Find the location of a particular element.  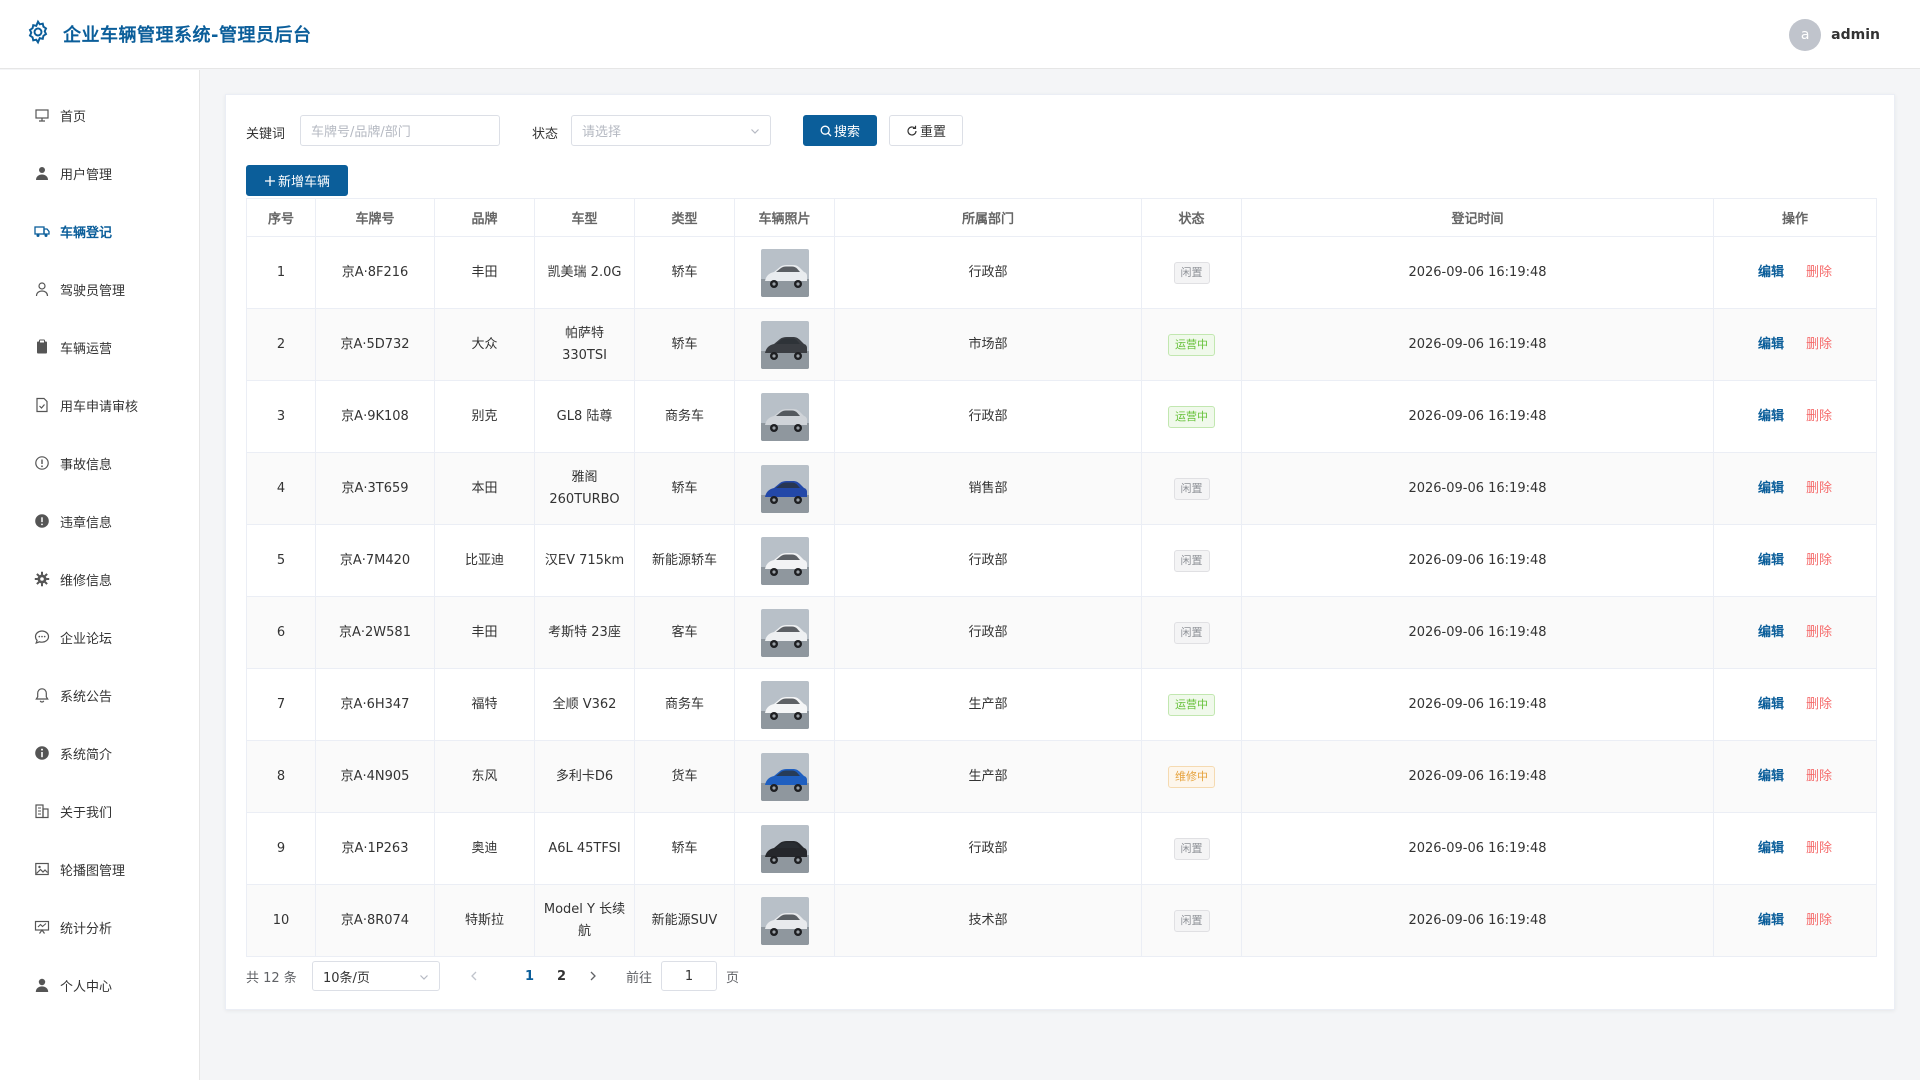

status-select: 请选择 is located at coordinates (671, 130).